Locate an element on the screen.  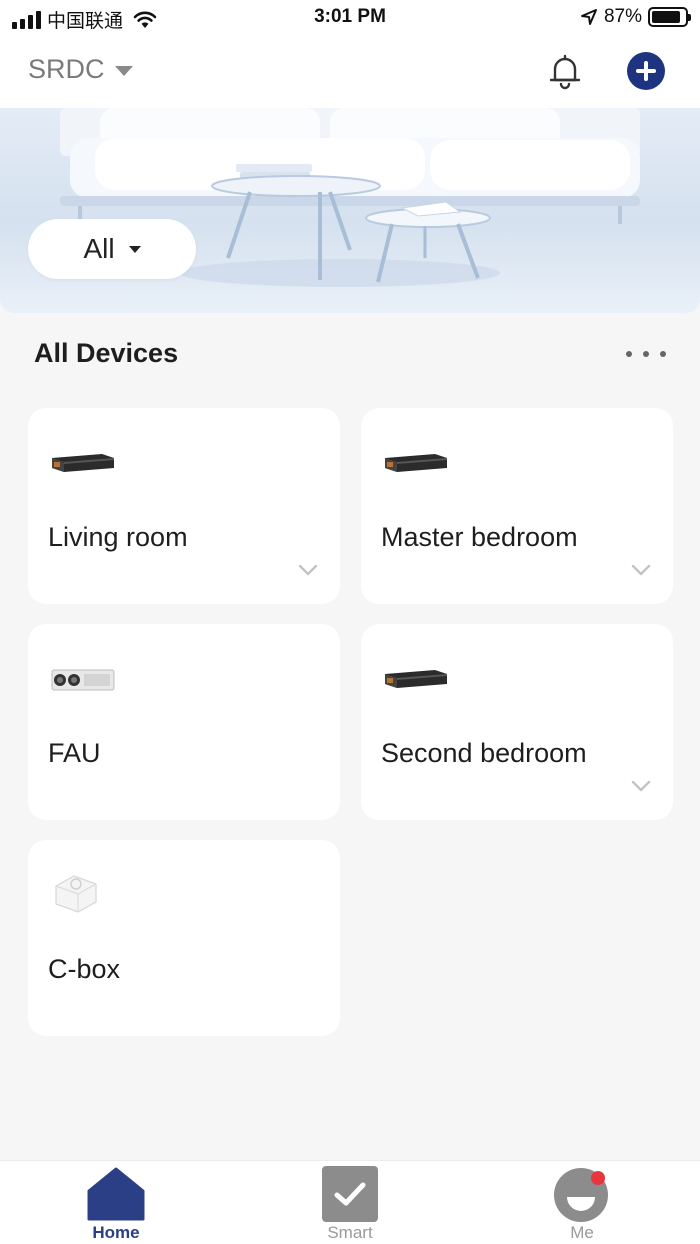
me-face-icon is located at coordinates (581, 1195).